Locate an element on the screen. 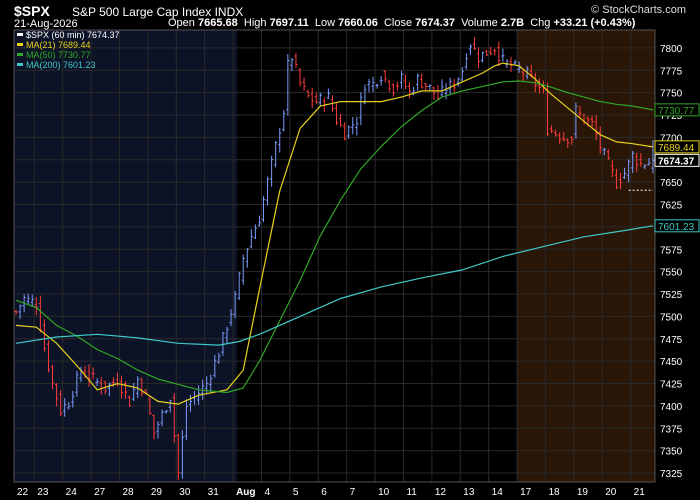  legend-entry: MA(200) 7601.23 is located at coordinates (61, 65).